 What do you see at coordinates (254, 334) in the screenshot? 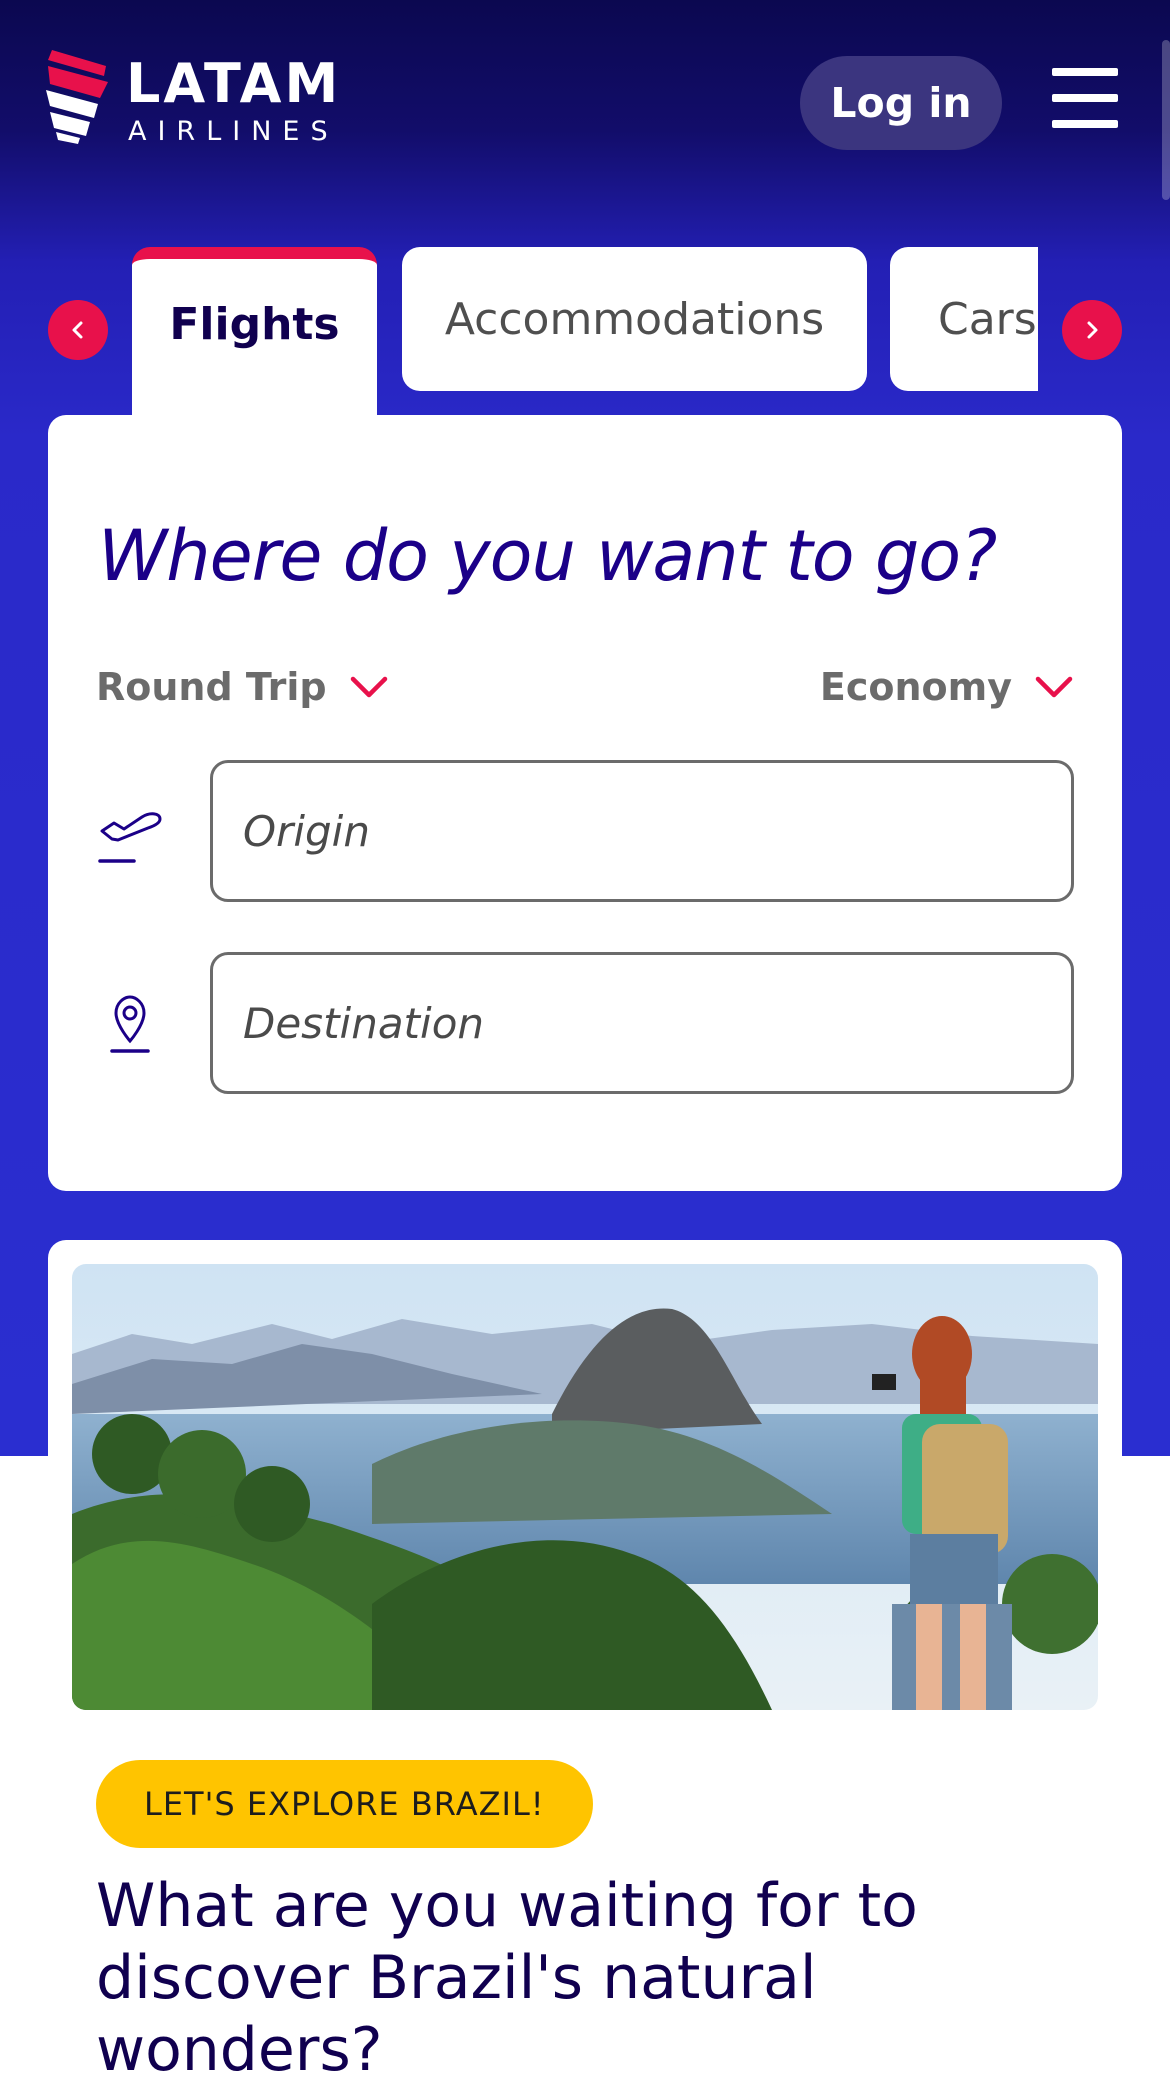
I see `tab-flights: Flights` at bounding box center [254, 334].